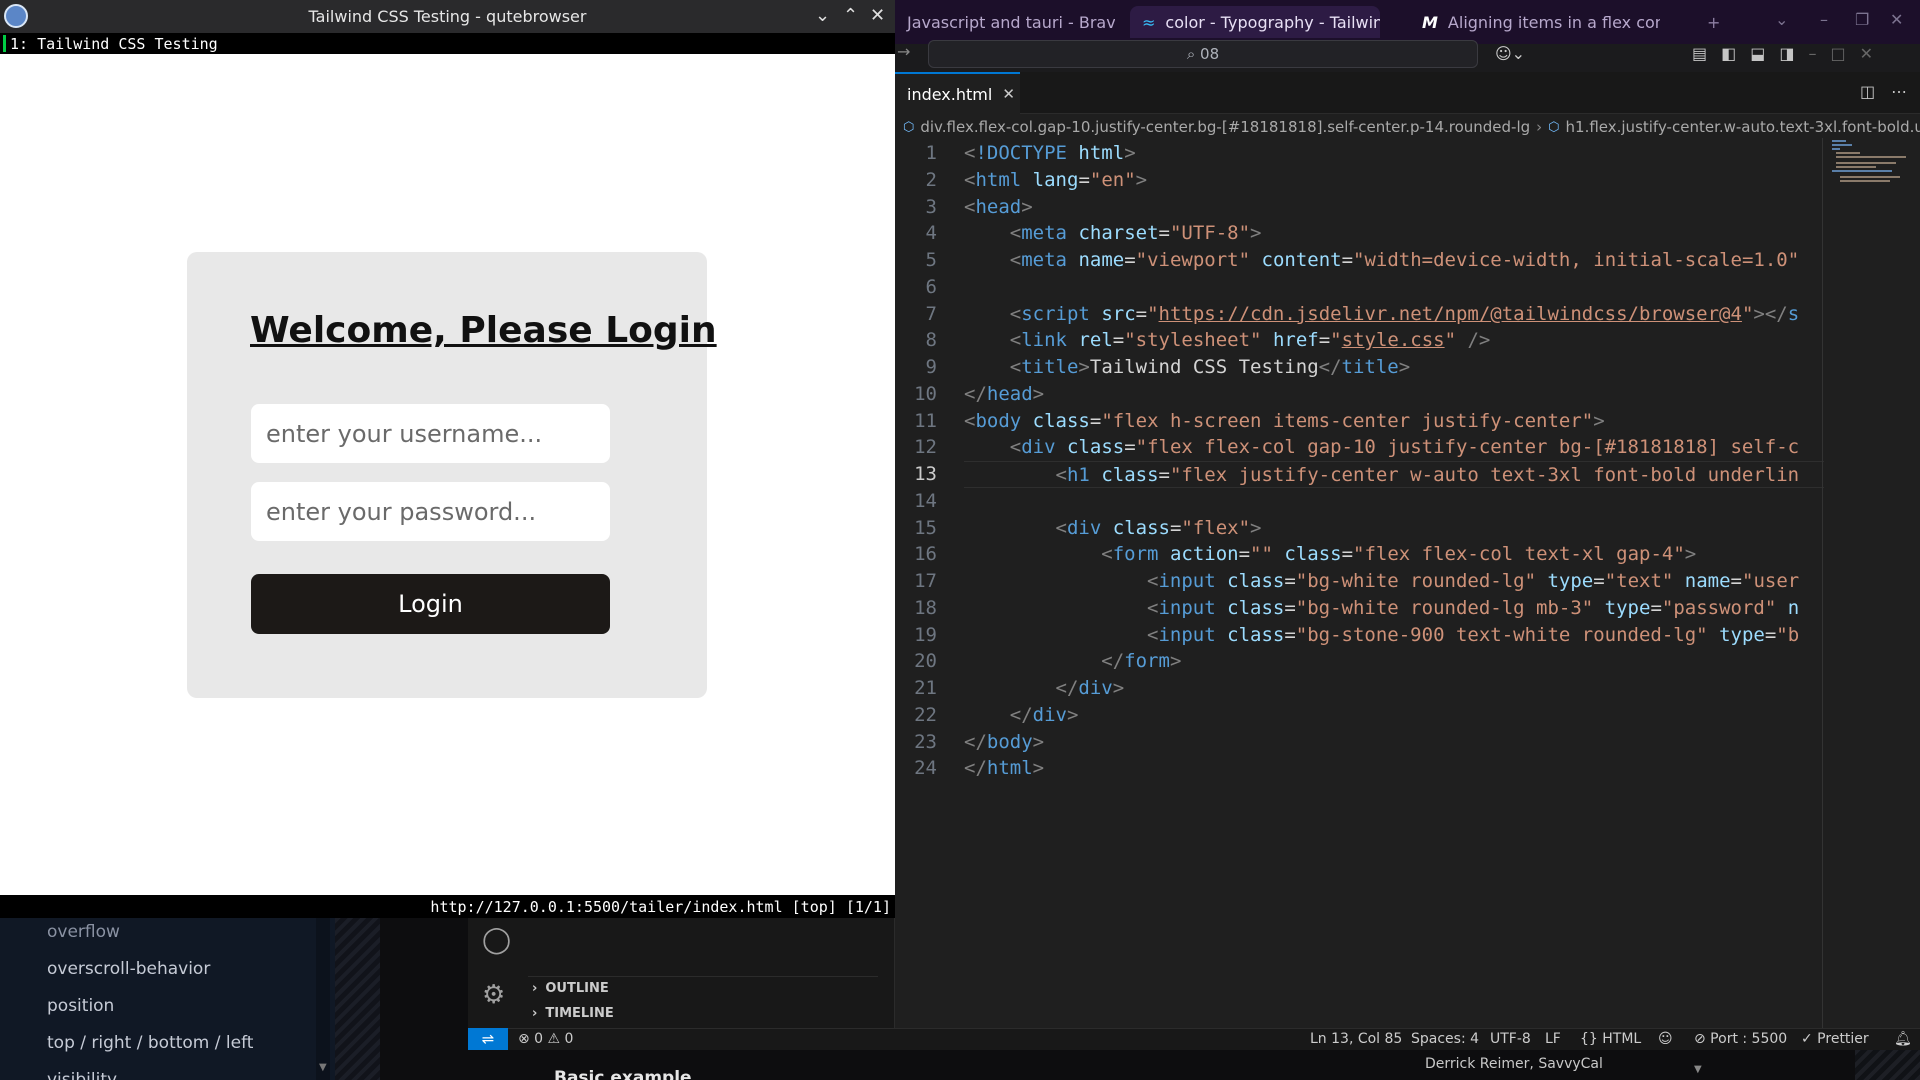  What do you see at coordinates (925, 607) in the screenshot?
I see `line-number: 18` at bounding box center [925, 607].